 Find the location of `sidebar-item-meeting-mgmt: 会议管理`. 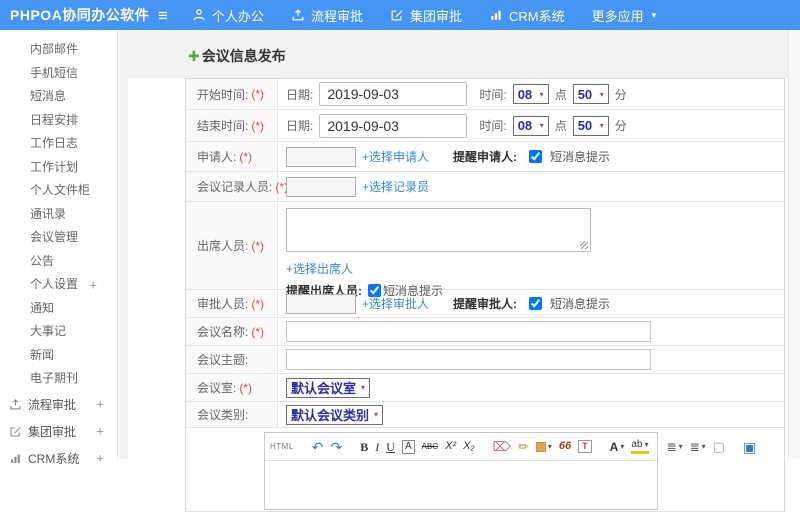

sidebar-item-meeting-mgmt: 会议管理 is located at coordinates (58, 238).